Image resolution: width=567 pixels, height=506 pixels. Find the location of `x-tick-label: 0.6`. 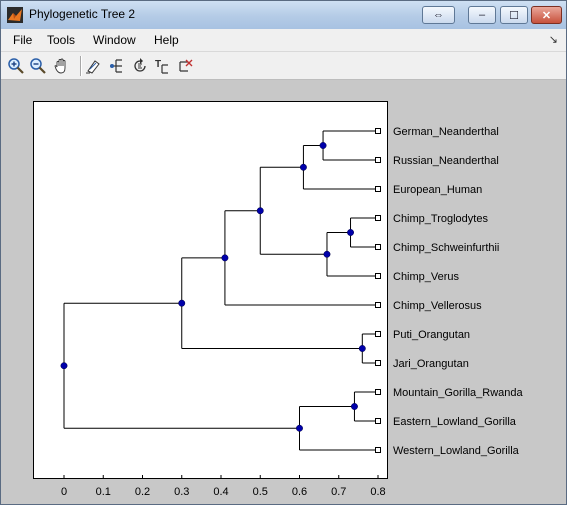

x-tick-label: 0.6 is located at coordinates (299, 492).